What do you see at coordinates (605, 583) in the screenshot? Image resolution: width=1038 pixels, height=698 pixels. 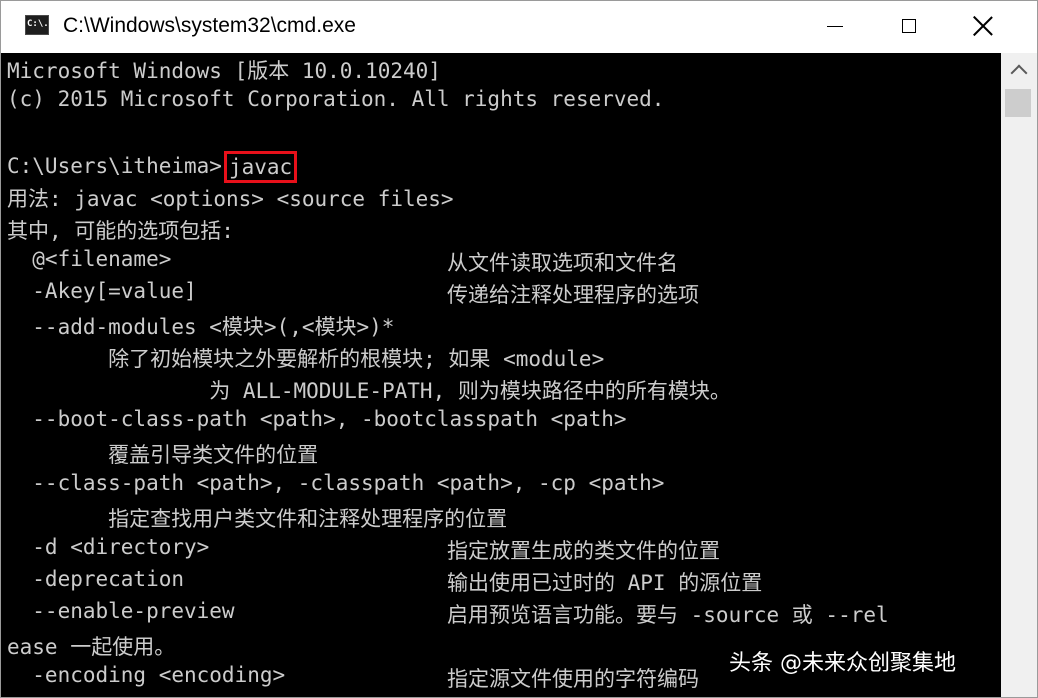 I see `option-description: 输出使用已过时的 API 的源位置` at bounding box center [605, 583].